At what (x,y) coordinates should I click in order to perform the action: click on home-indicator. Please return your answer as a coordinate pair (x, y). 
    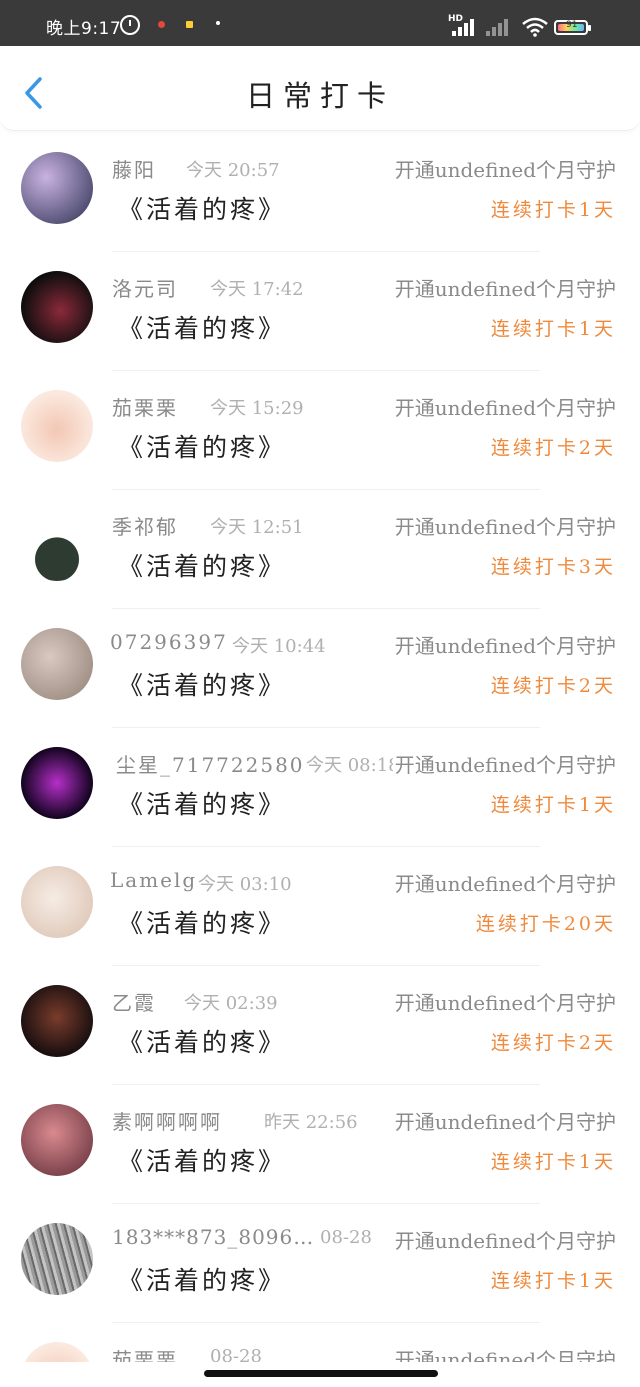
    Looking at the image, I should click on (321, 1373).